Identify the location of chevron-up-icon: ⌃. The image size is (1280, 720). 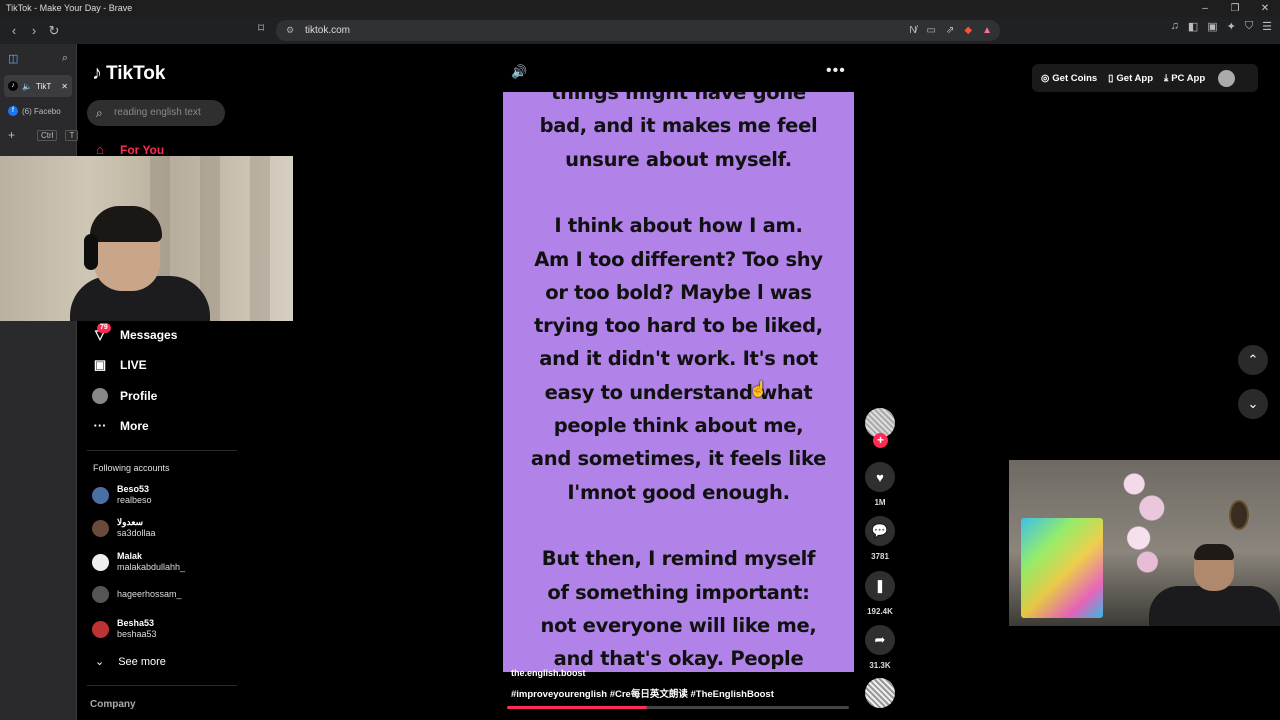
(1253, 359).